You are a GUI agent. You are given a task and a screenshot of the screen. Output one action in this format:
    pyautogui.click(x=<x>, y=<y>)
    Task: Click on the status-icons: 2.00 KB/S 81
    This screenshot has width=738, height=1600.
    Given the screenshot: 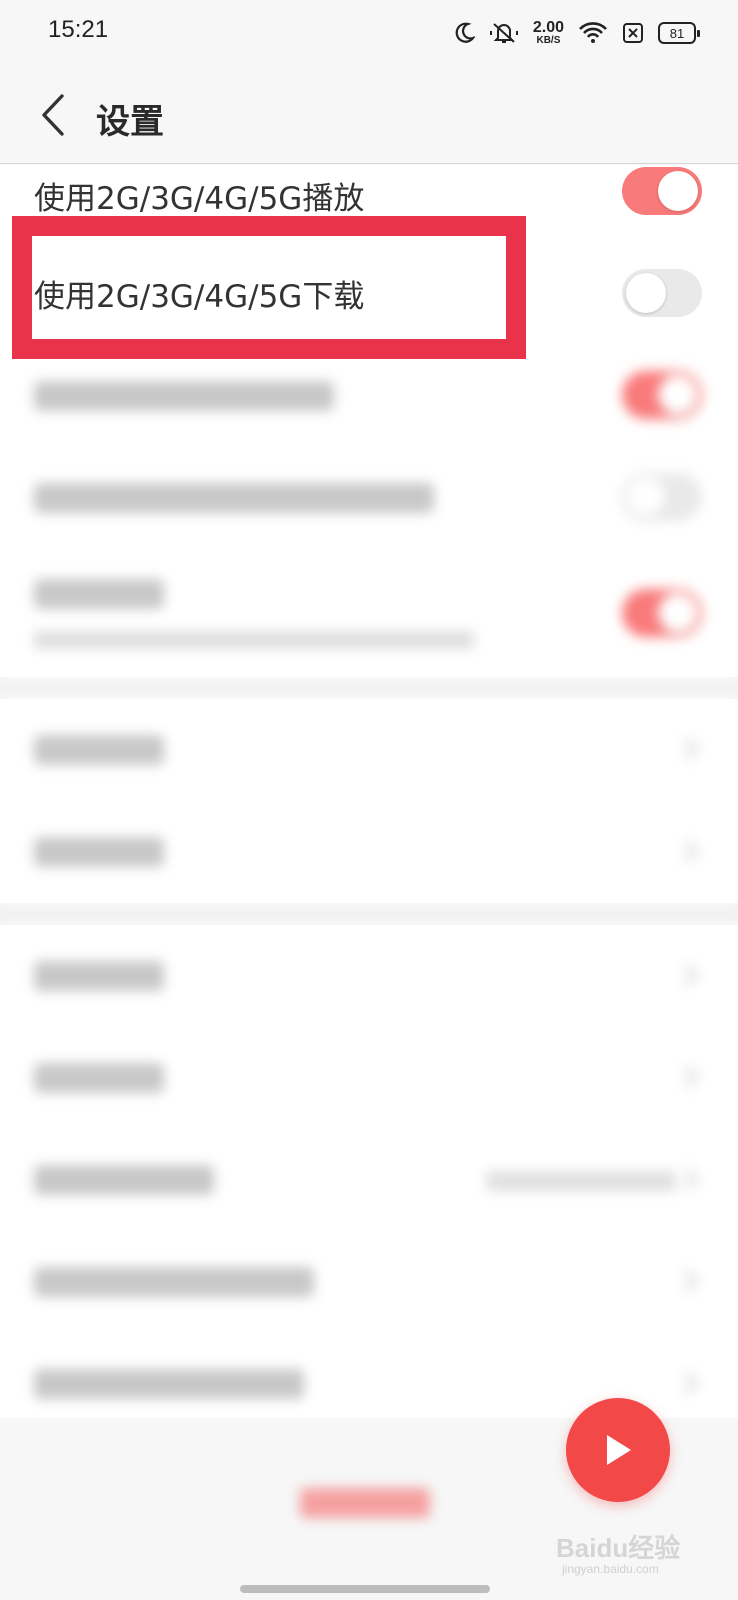 What is the action you would take?
    pyautogui.click(x=577, y=33)
    